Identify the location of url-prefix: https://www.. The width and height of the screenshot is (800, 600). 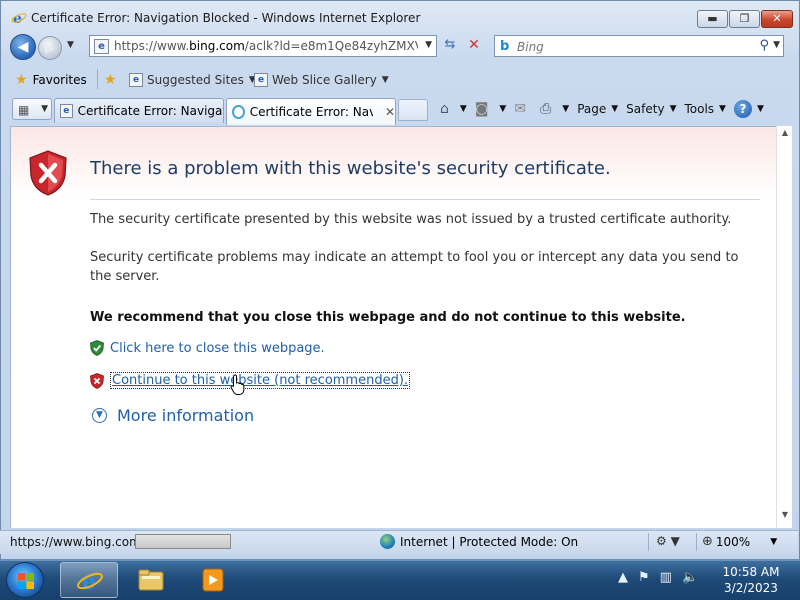
(152, 46).